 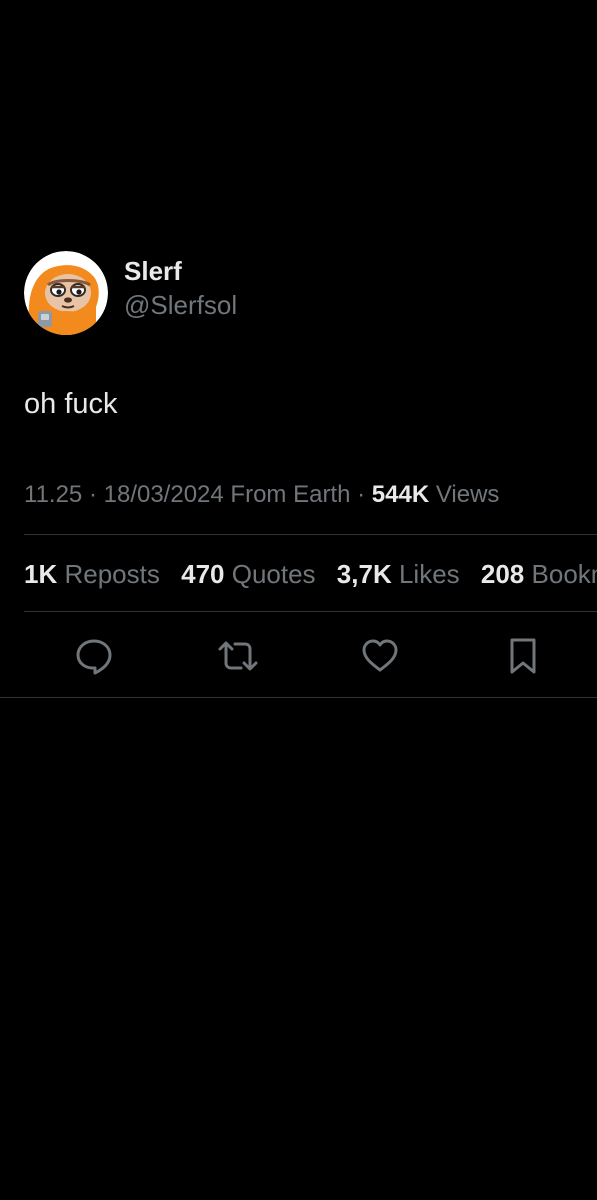 I want to click on reposts-count: 1K, so click(x=41, y=574).